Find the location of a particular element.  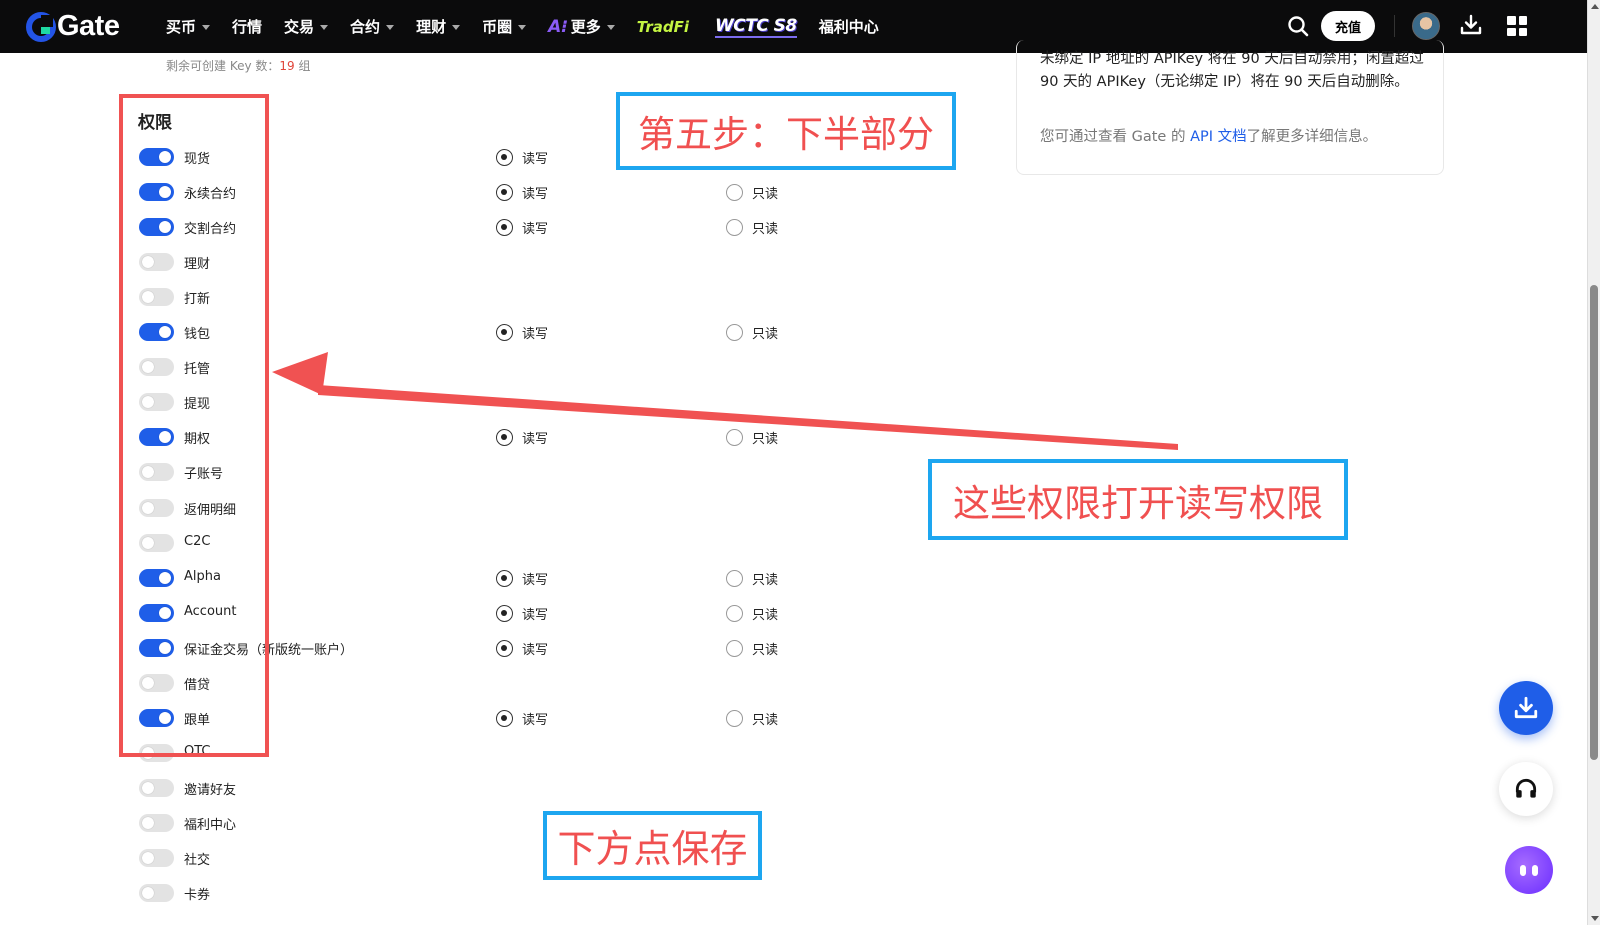

nav-item-label: TradFi is located at coordinates (662, 26).